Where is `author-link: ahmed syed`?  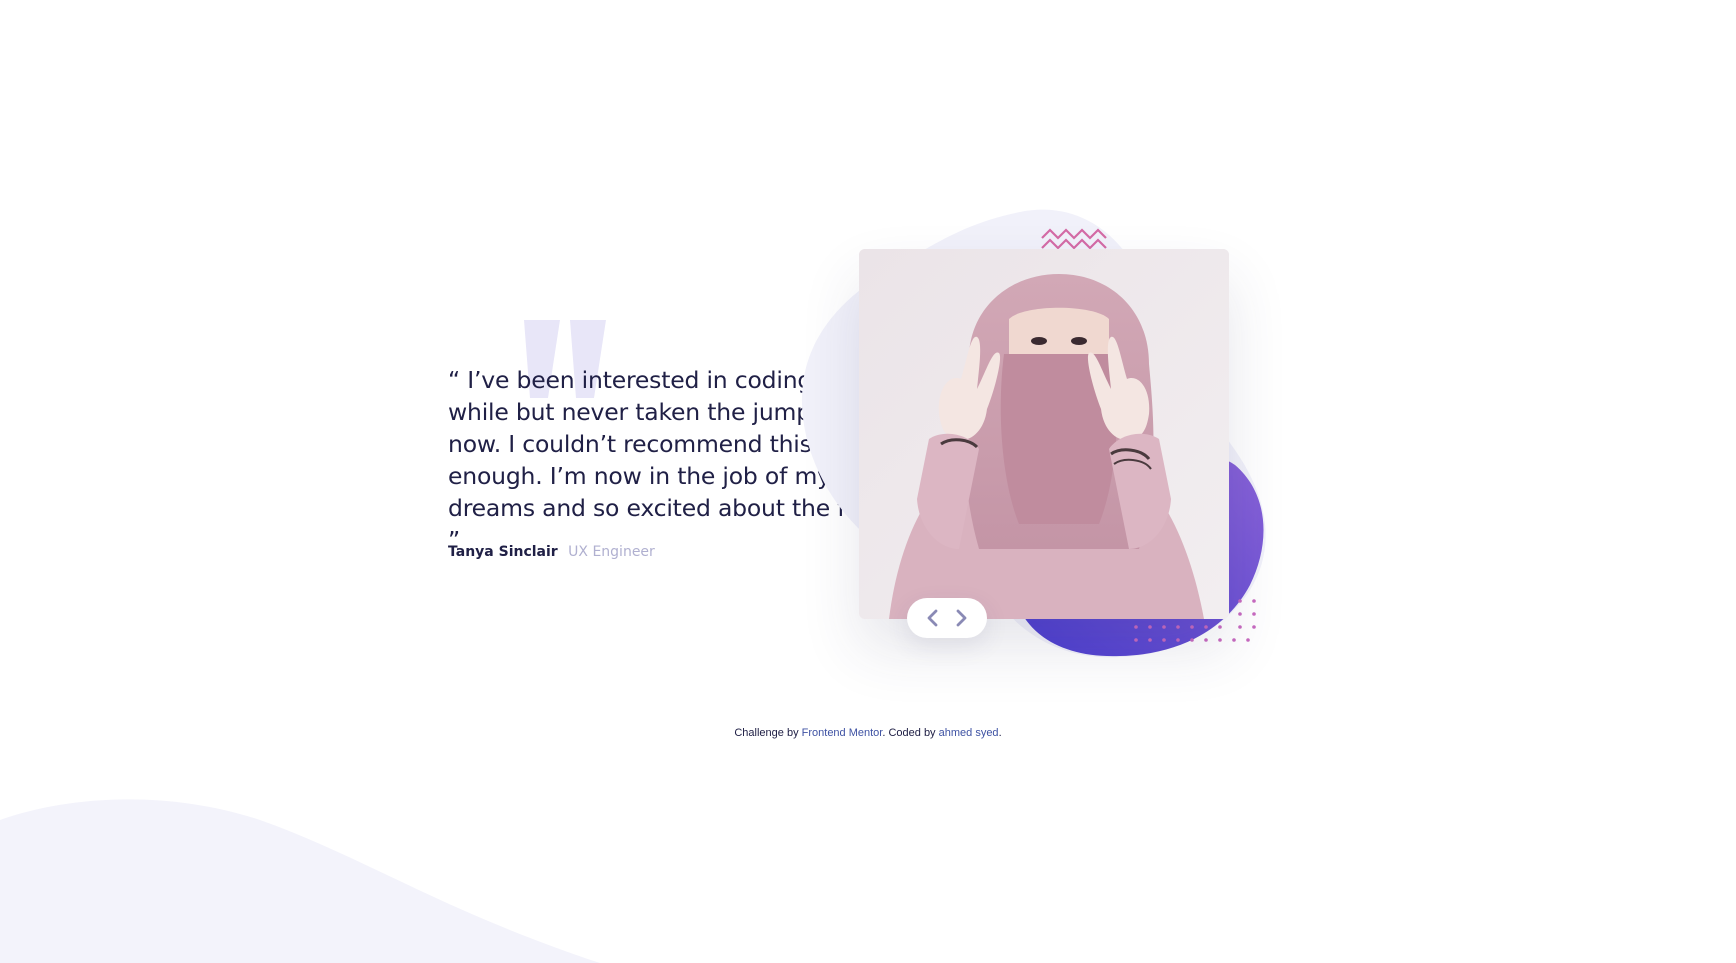 author-link: ahmed syed is located at coordinates (969, 733).